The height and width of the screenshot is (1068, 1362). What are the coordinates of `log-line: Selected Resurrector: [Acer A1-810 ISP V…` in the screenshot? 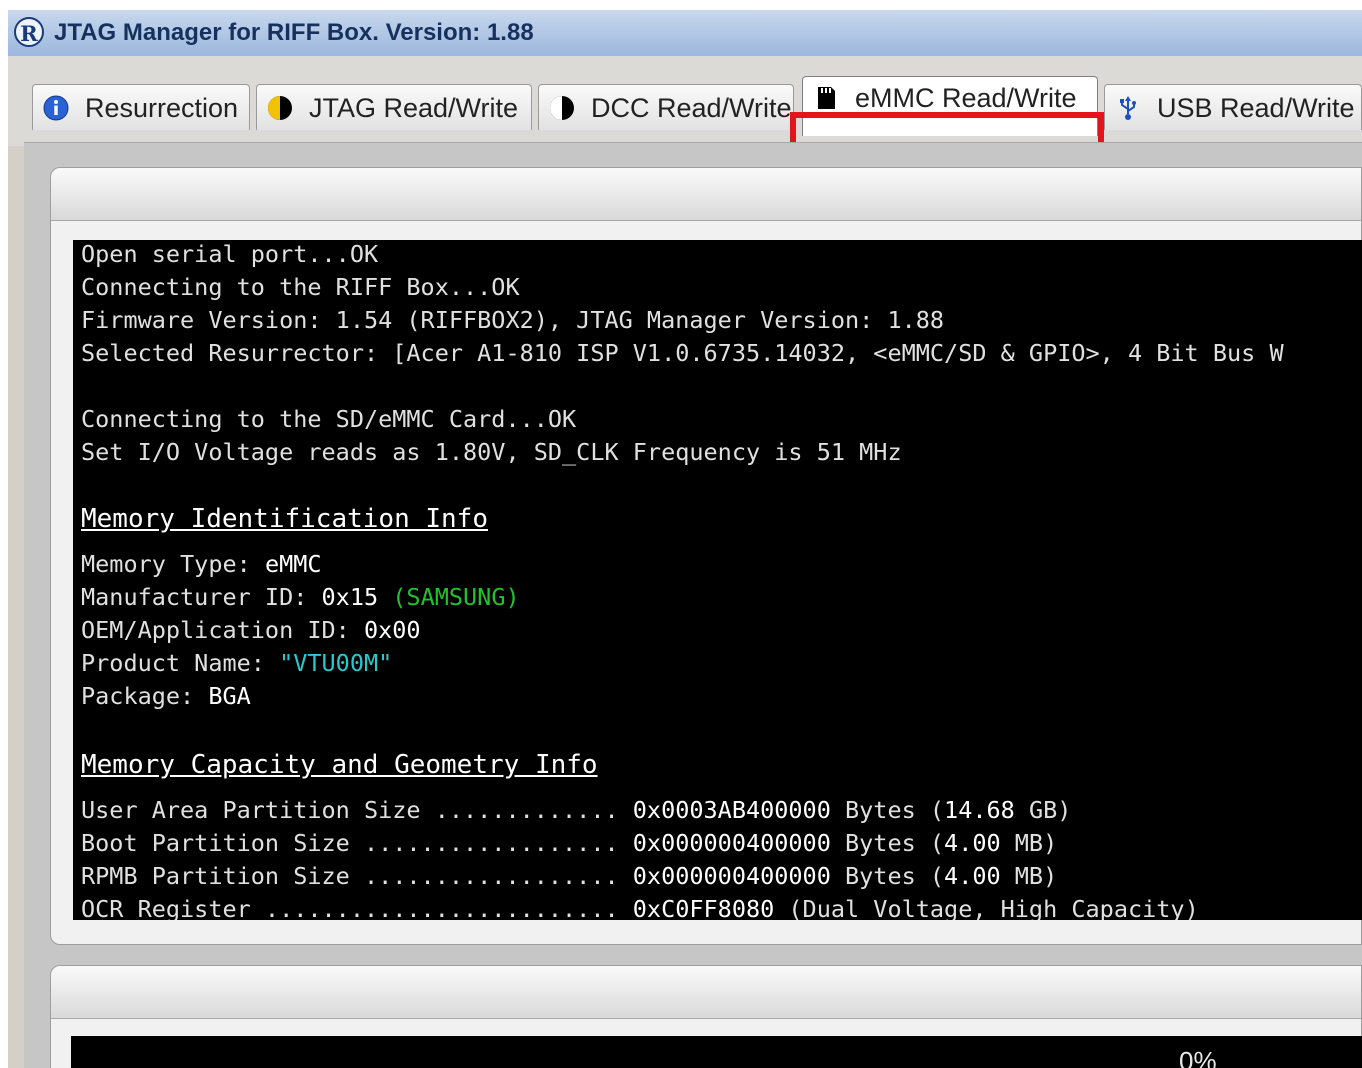 It's located at (682, 353).